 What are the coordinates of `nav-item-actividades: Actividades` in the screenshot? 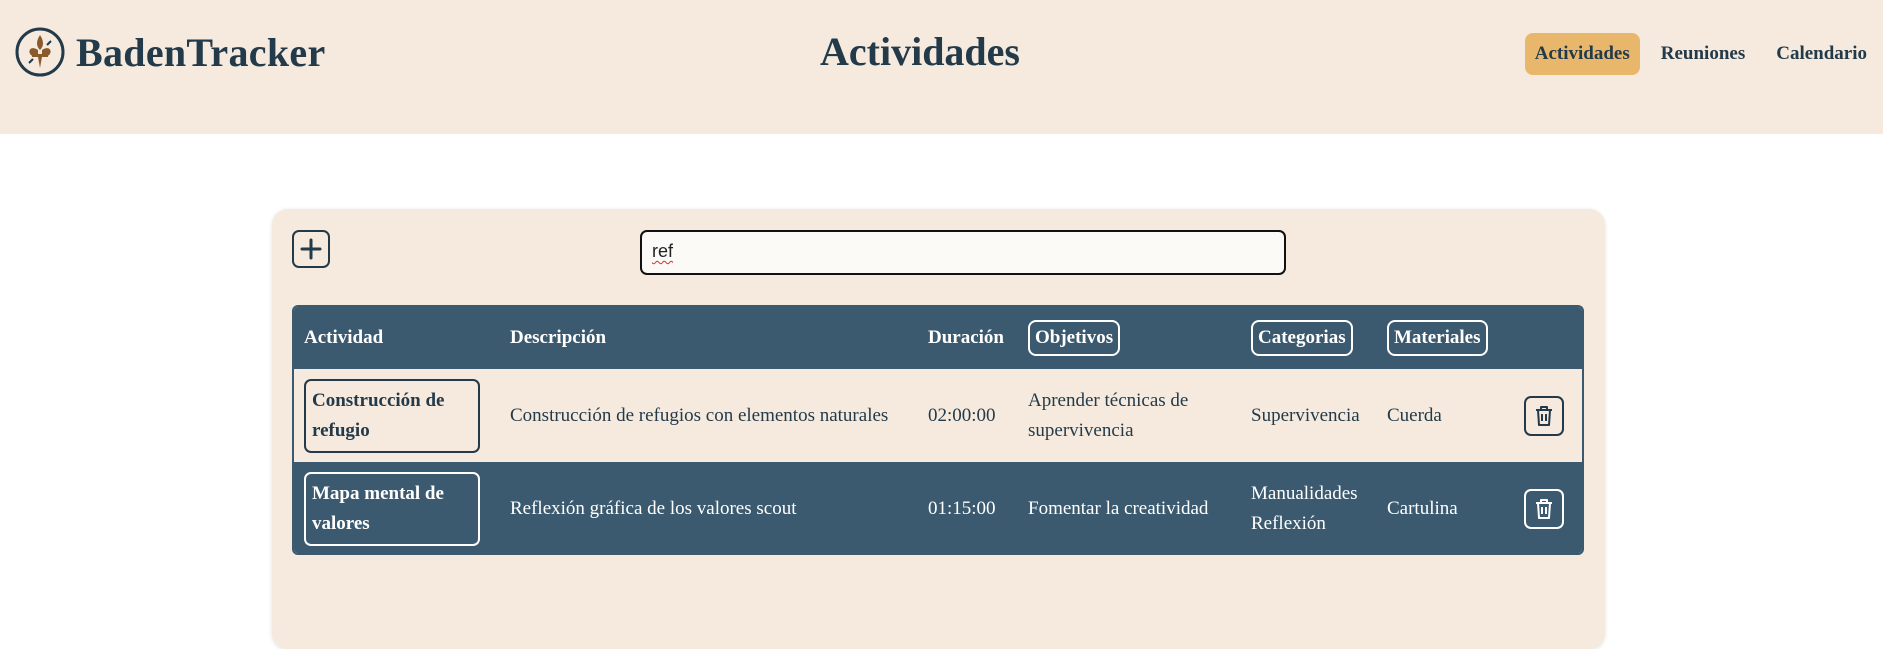 It's located at (1582, 54).